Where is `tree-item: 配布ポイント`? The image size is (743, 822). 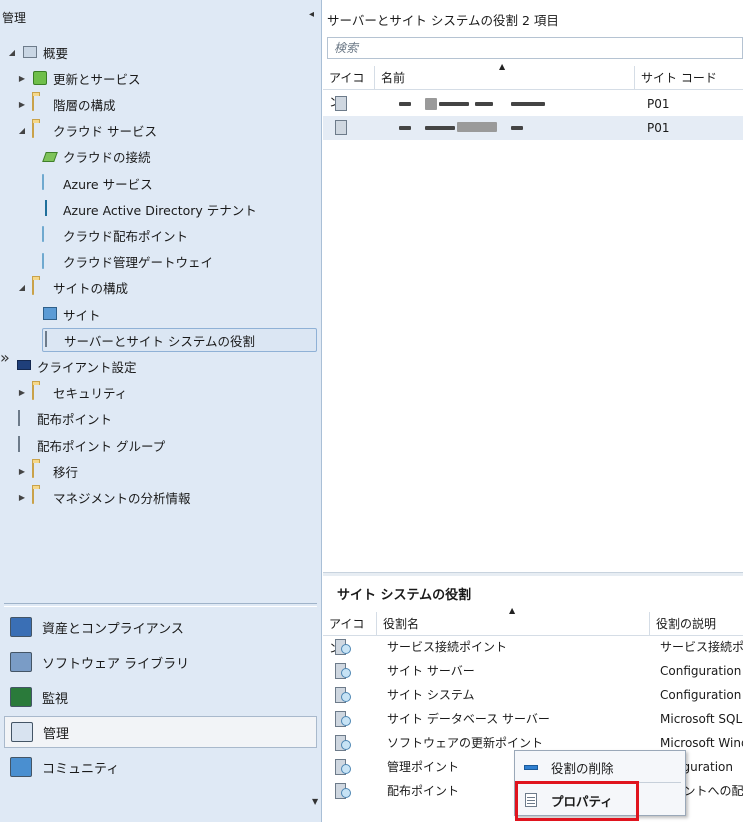
tree-item: 配布ポイント is located at coordinates (64, 419).